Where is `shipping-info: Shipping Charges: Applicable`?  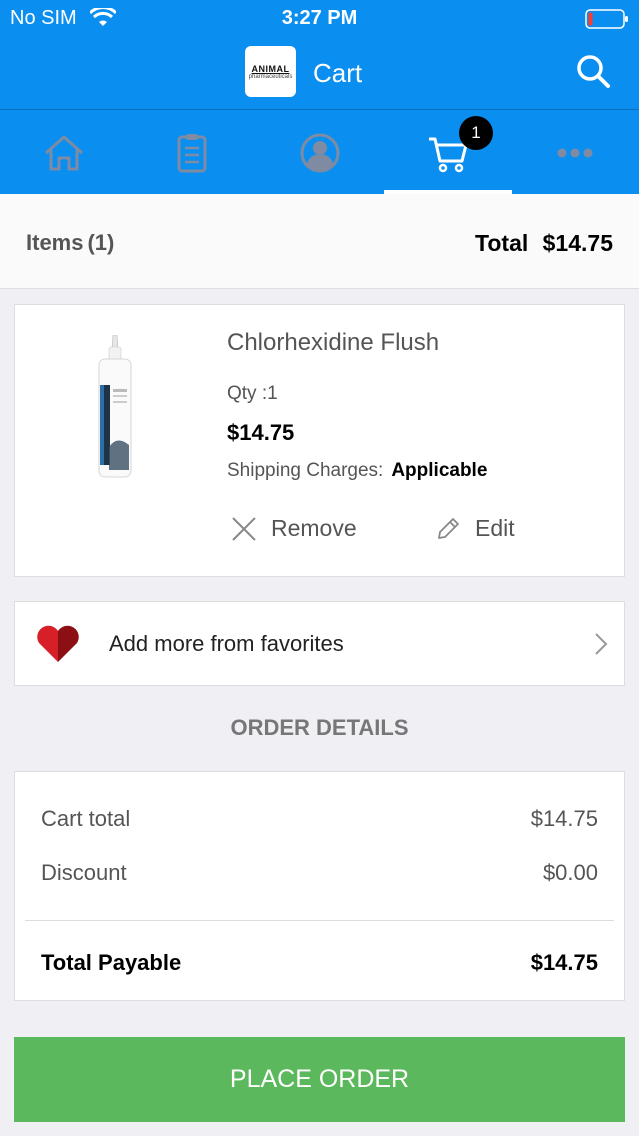 shipping-info: Shipping Charges: Applicable is located at coordinates (357, 471).